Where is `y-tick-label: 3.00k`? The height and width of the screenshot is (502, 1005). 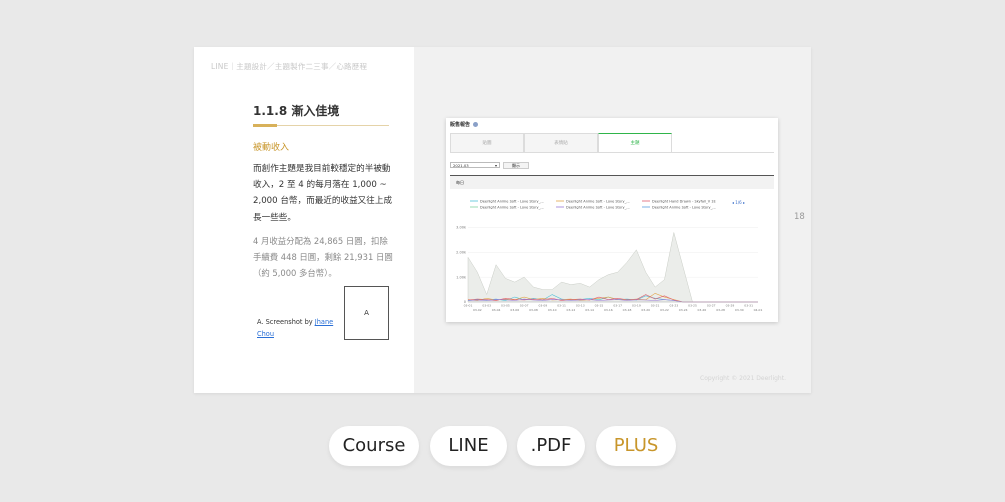 y-tick-label: 3.00k is located at coordinates (461, 228).